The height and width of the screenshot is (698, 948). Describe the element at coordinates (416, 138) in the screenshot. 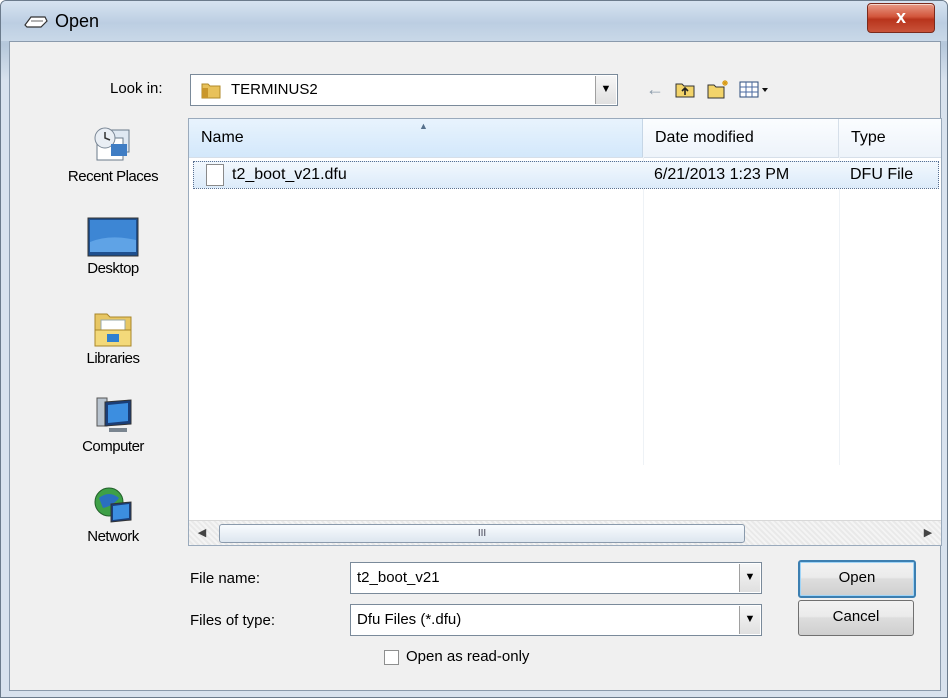

I see `column-header-name: ▲ Name` at that location.